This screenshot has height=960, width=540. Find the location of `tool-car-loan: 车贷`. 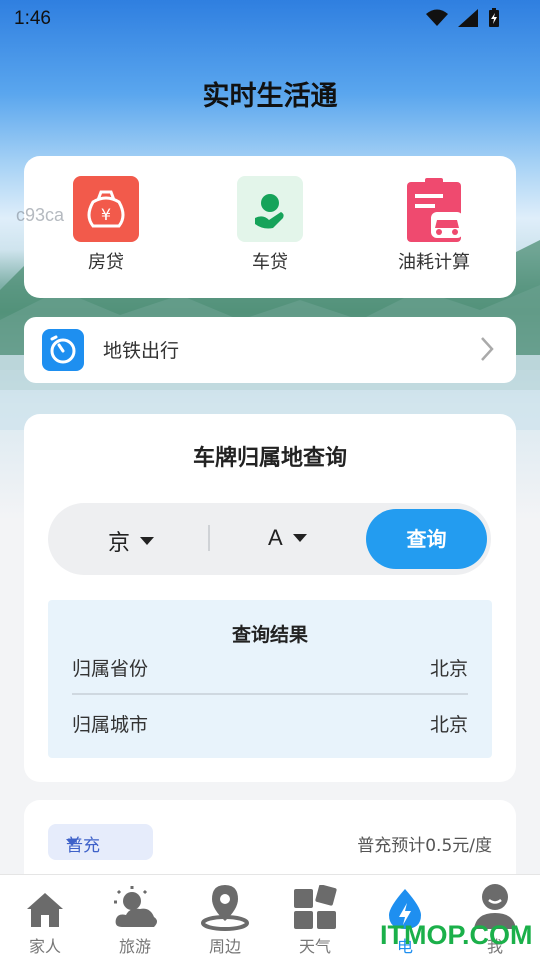

tool-car-loan: 车贷 is located at coordinates (270, 225).